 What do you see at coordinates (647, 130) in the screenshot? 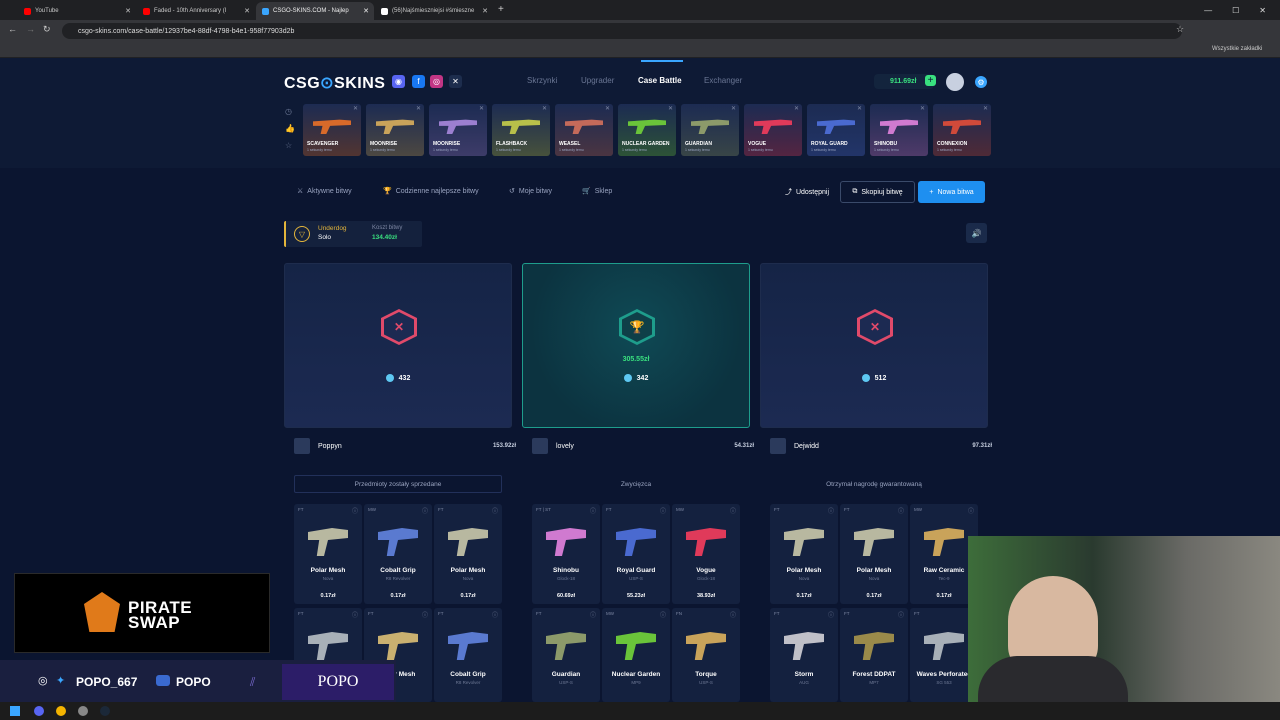
I see `live-drop-card: ✕ NUCLEAR GARDEN 1 sekundy temu` at bounding box center [647, 130].